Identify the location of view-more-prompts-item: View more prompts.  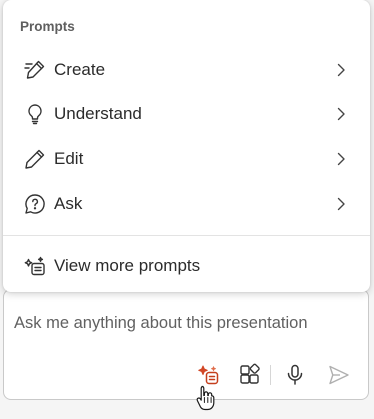
(186, 266).